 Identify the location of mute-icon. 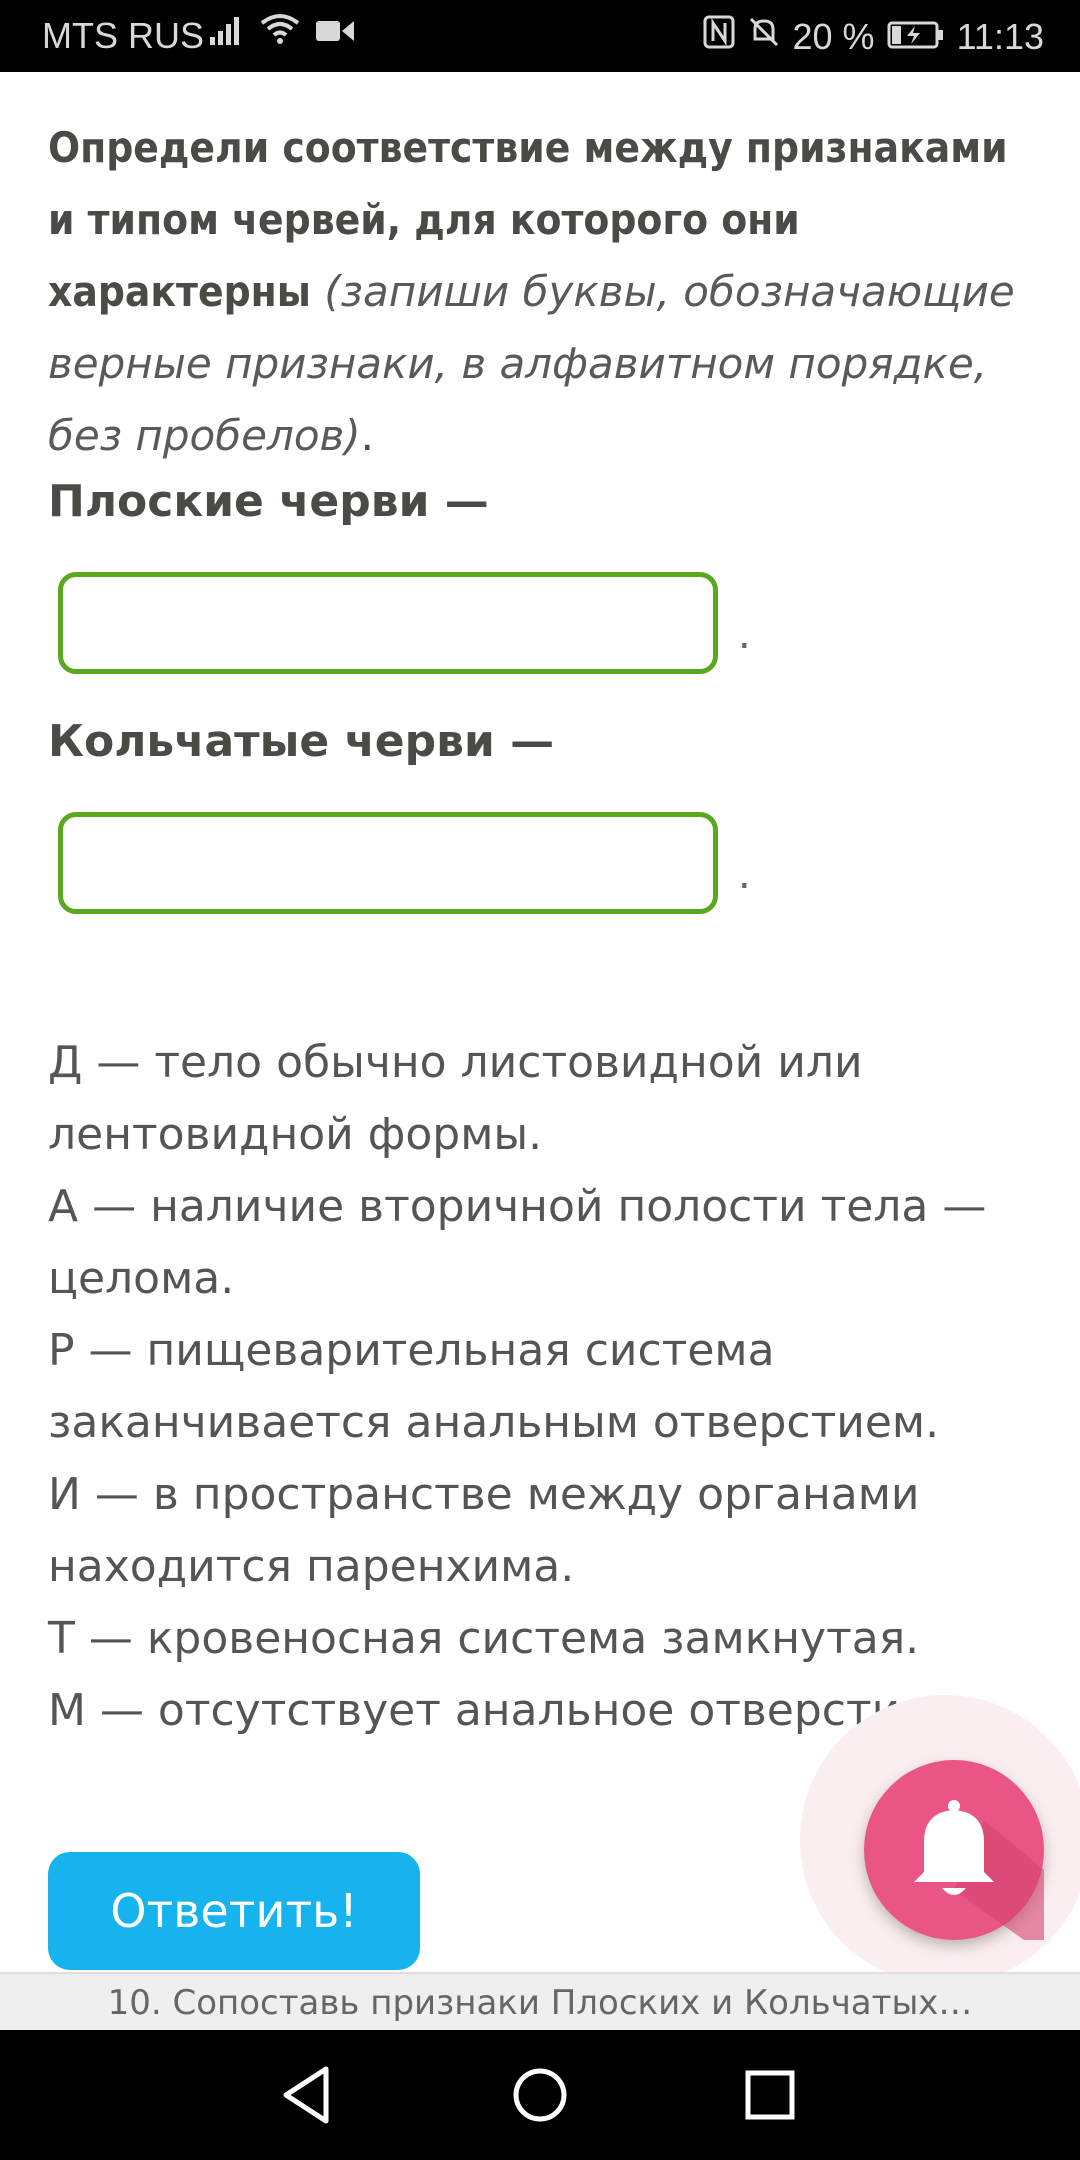
(764, 36).